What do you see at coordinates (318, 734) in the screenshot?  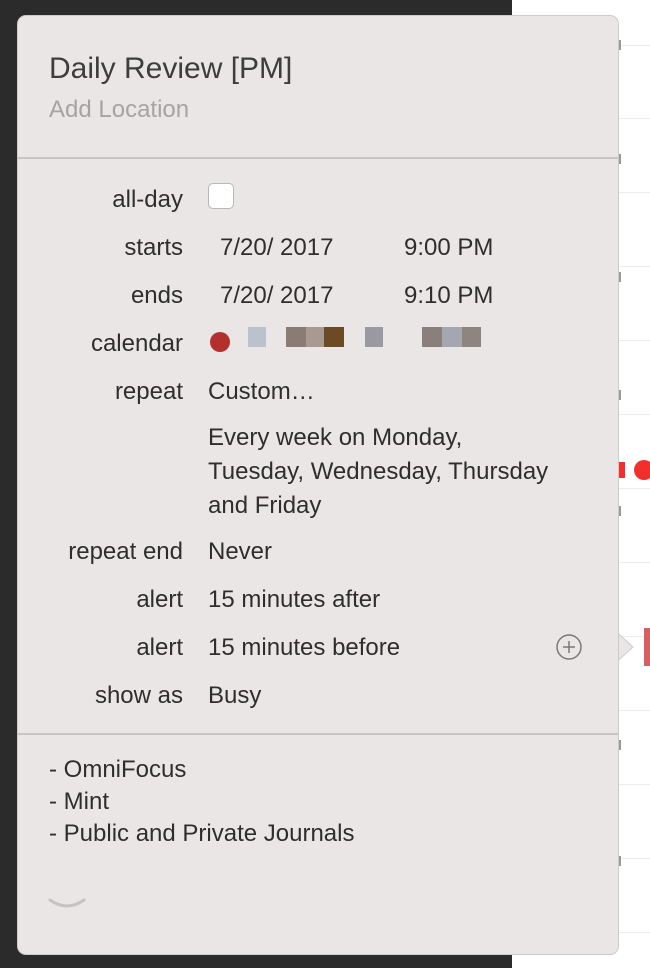 I see `notes-divider` at bounding box center [318, 734].